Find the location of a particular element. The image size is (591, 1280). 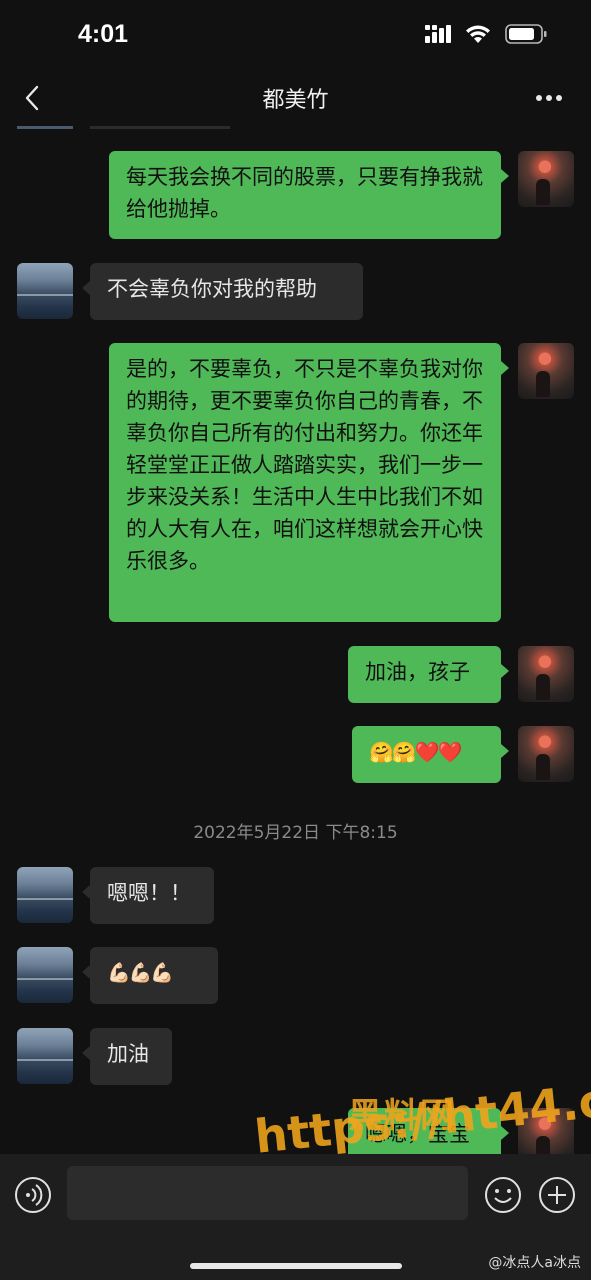

message-bubble-contact: 加油 is located at coordinates (127, 1056).